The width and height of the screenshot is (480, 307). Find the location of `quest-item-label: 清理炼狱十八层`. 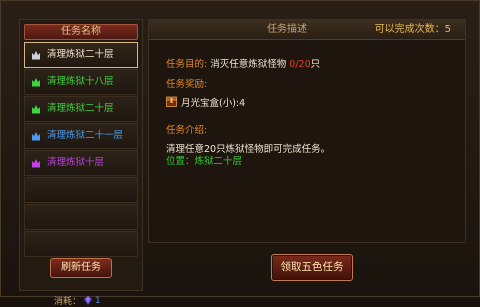

quest-item-label: 清理炼狱十八层 is located at coordinates (80, 81).